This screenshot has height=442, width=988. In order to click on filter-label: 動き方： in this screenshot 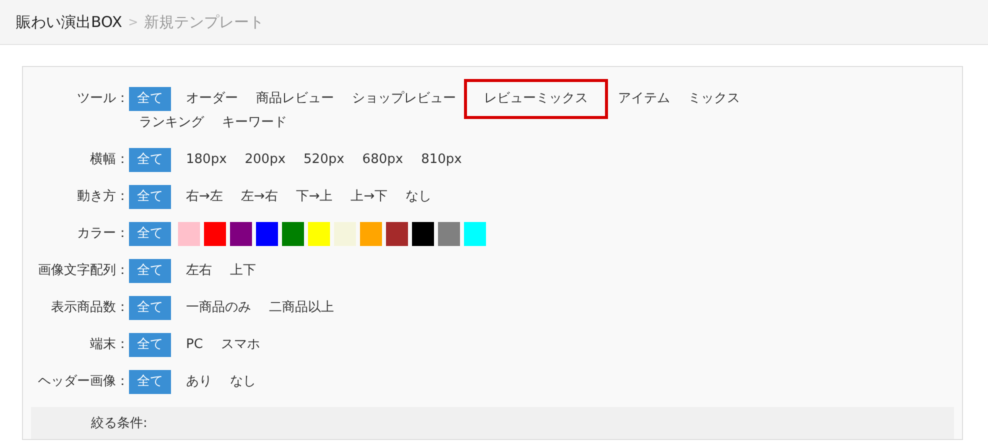, I will do `click(102, 197)`.